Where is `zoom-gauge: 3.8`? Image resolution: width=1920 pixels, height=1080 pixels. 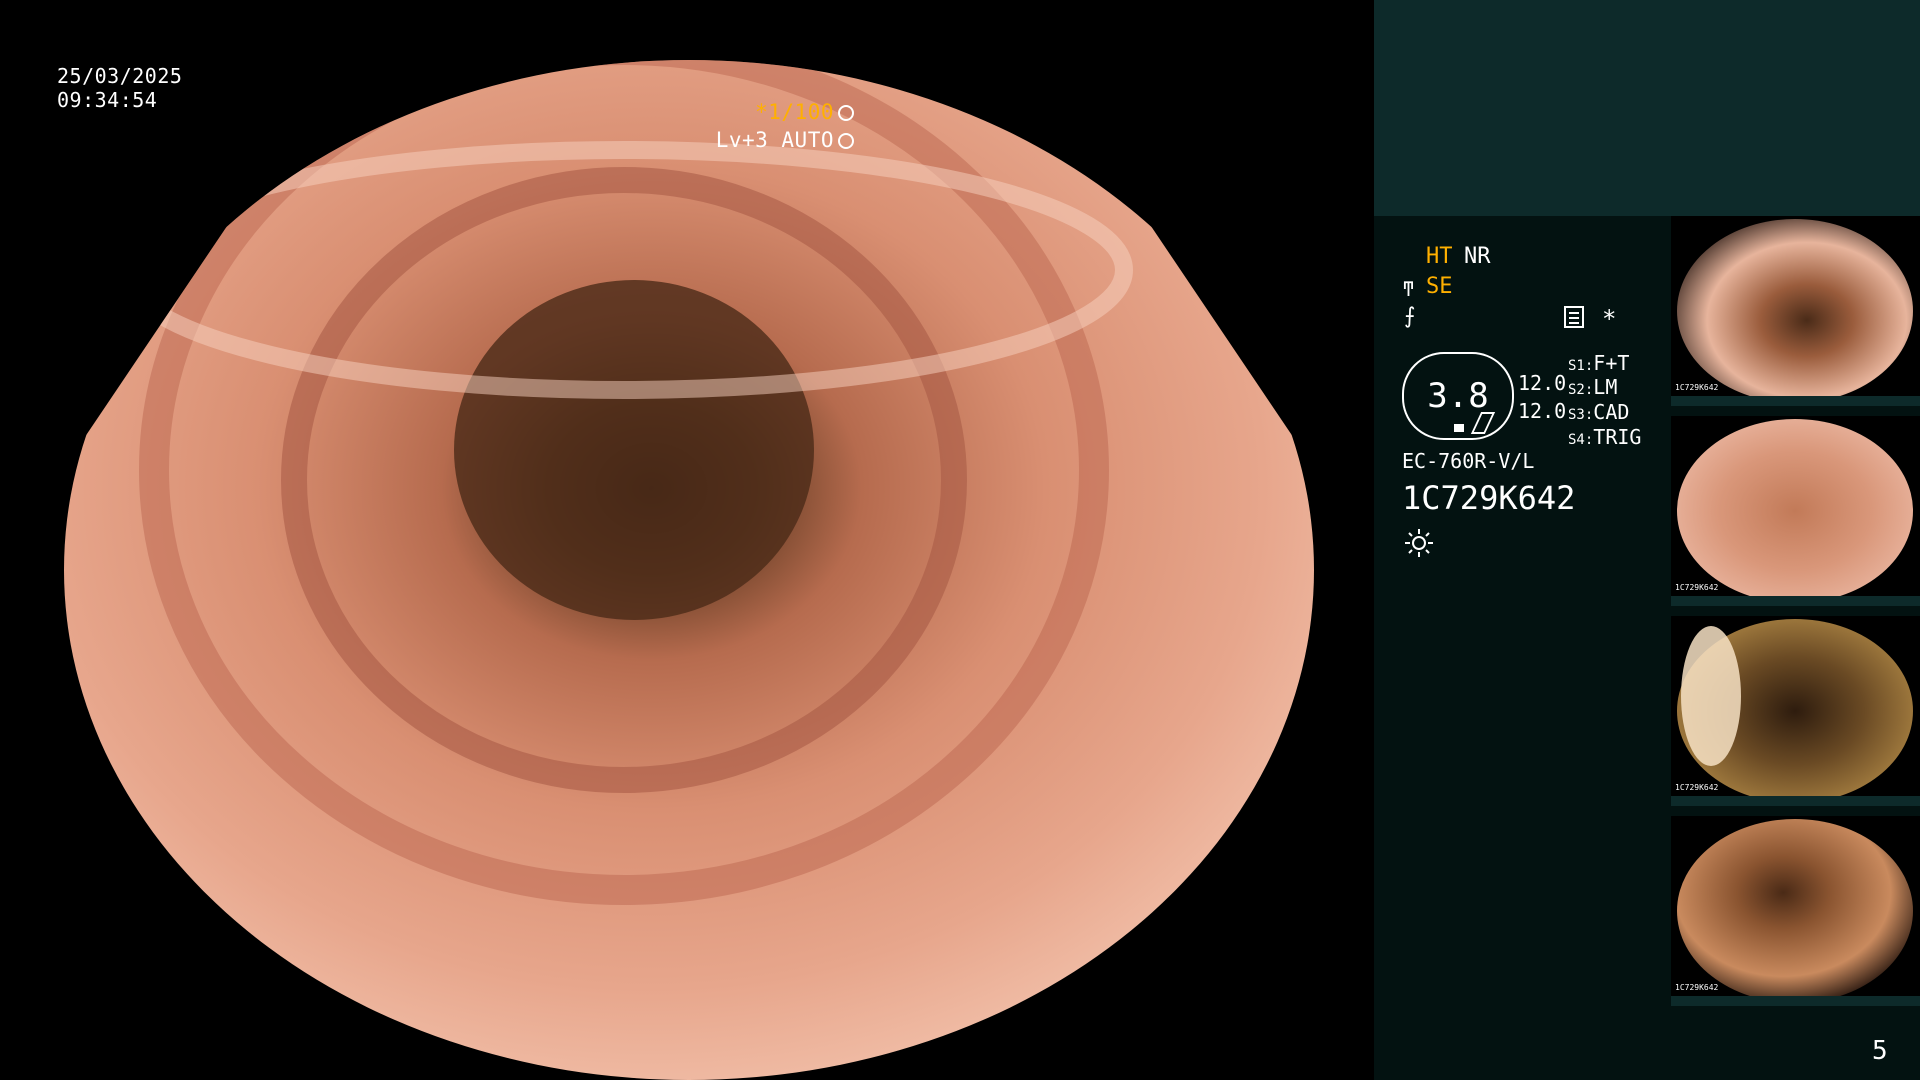
zoom-gauge: 3.8 is located at coordinates (1458, 396).